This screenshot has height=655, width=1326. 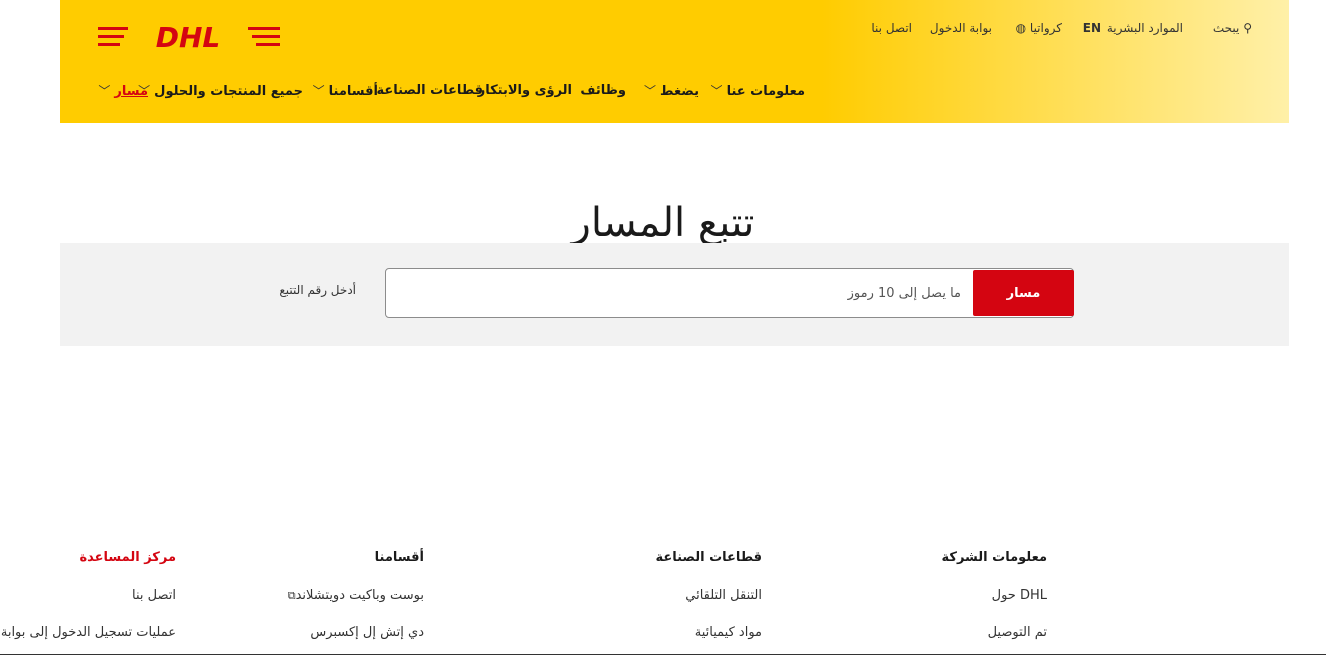 I want to click on search-icon: ⚲, so click(x=1247, y=28).